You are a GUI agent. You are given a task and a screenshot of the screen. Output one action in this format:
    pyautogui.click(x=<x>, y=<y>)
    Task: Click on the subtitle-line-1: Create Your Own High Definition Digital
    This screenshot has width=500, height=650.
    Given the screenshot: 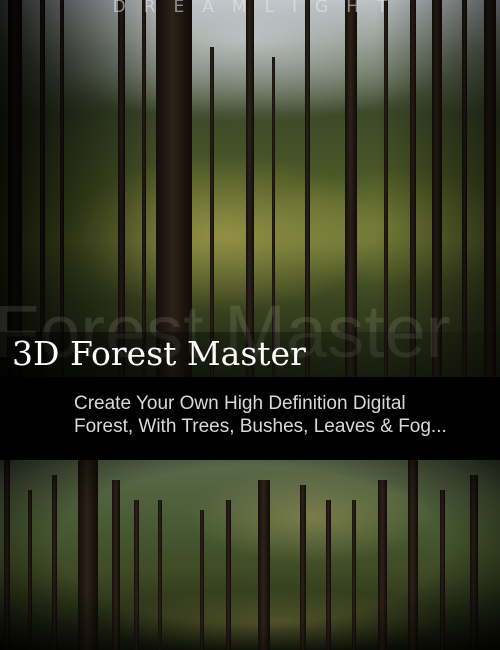 What is the action you would take?
    pyautogui.click(x=240, y=403)
    